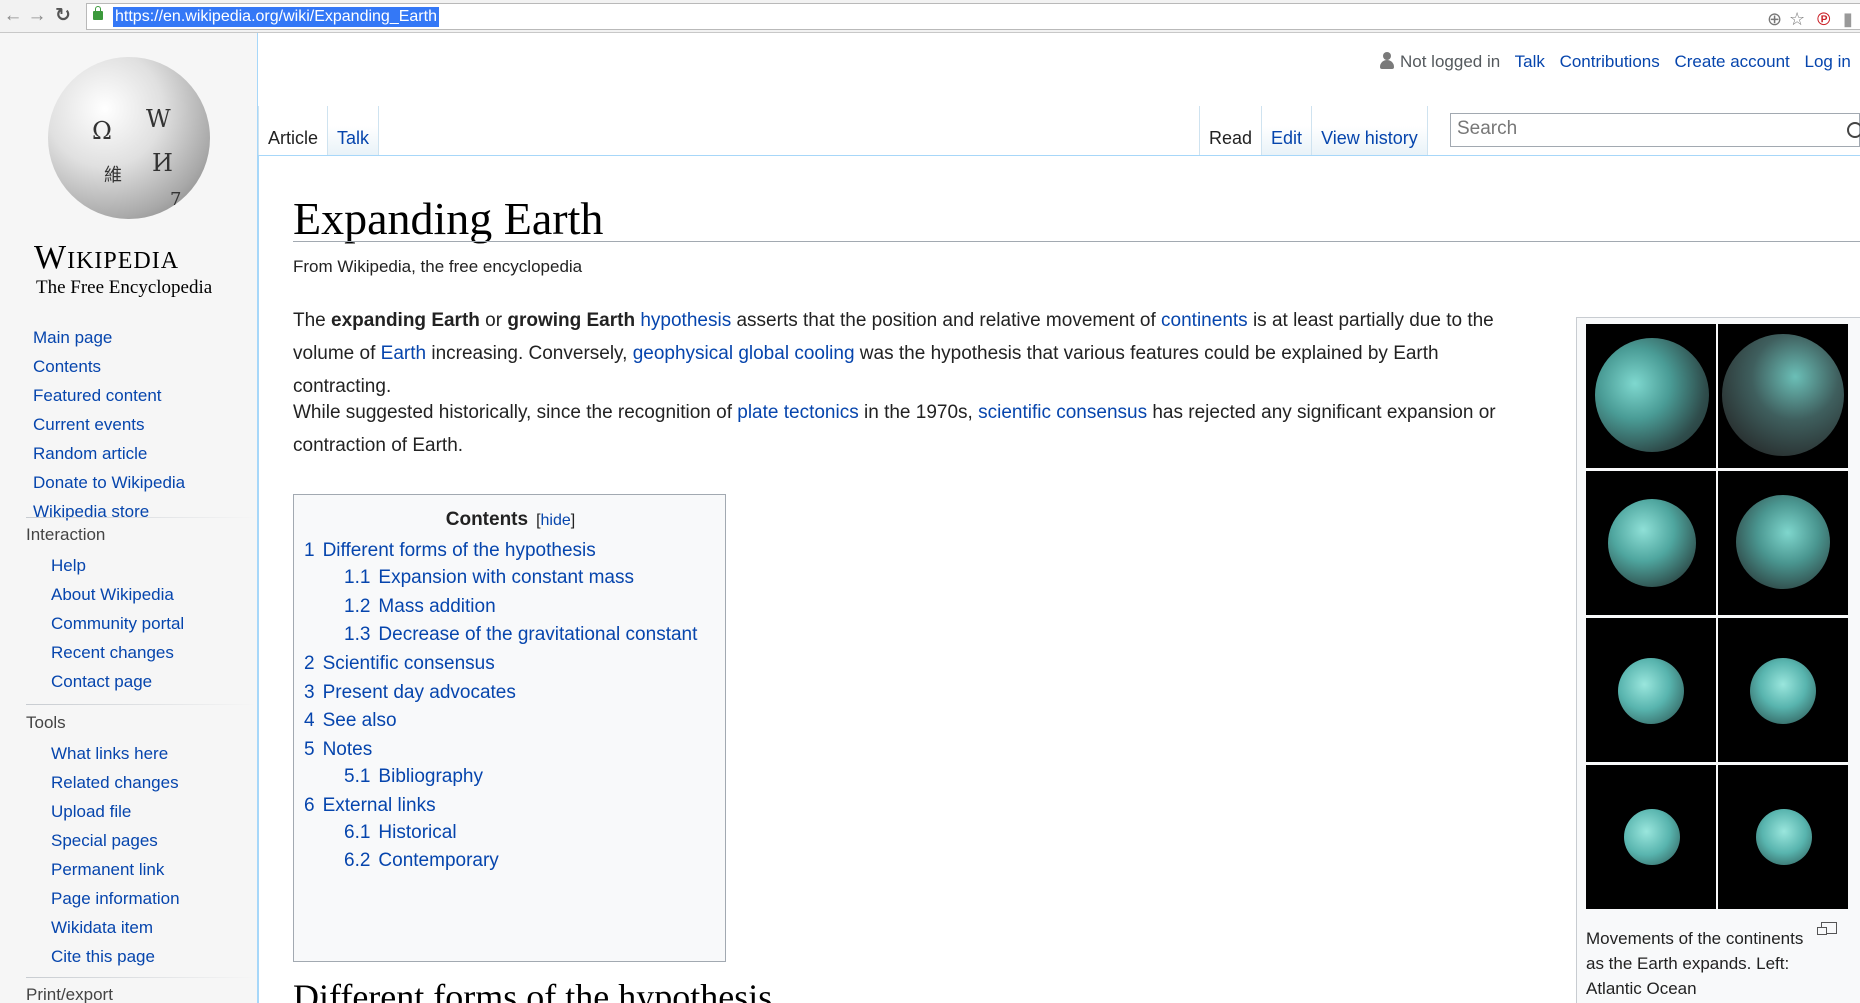 The image size is (1860, 1003). Describe the element at coordinates (109, 366) in the screenshot. I see `nav-contents: Contents` at that location.